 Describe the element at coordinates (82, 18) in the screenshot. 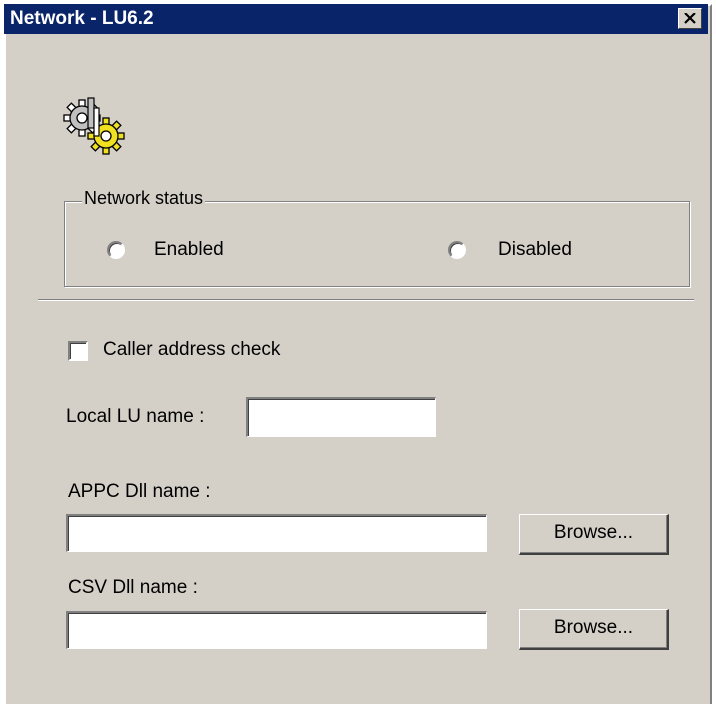

I see `window-title: Network - LU6.2` at that location.